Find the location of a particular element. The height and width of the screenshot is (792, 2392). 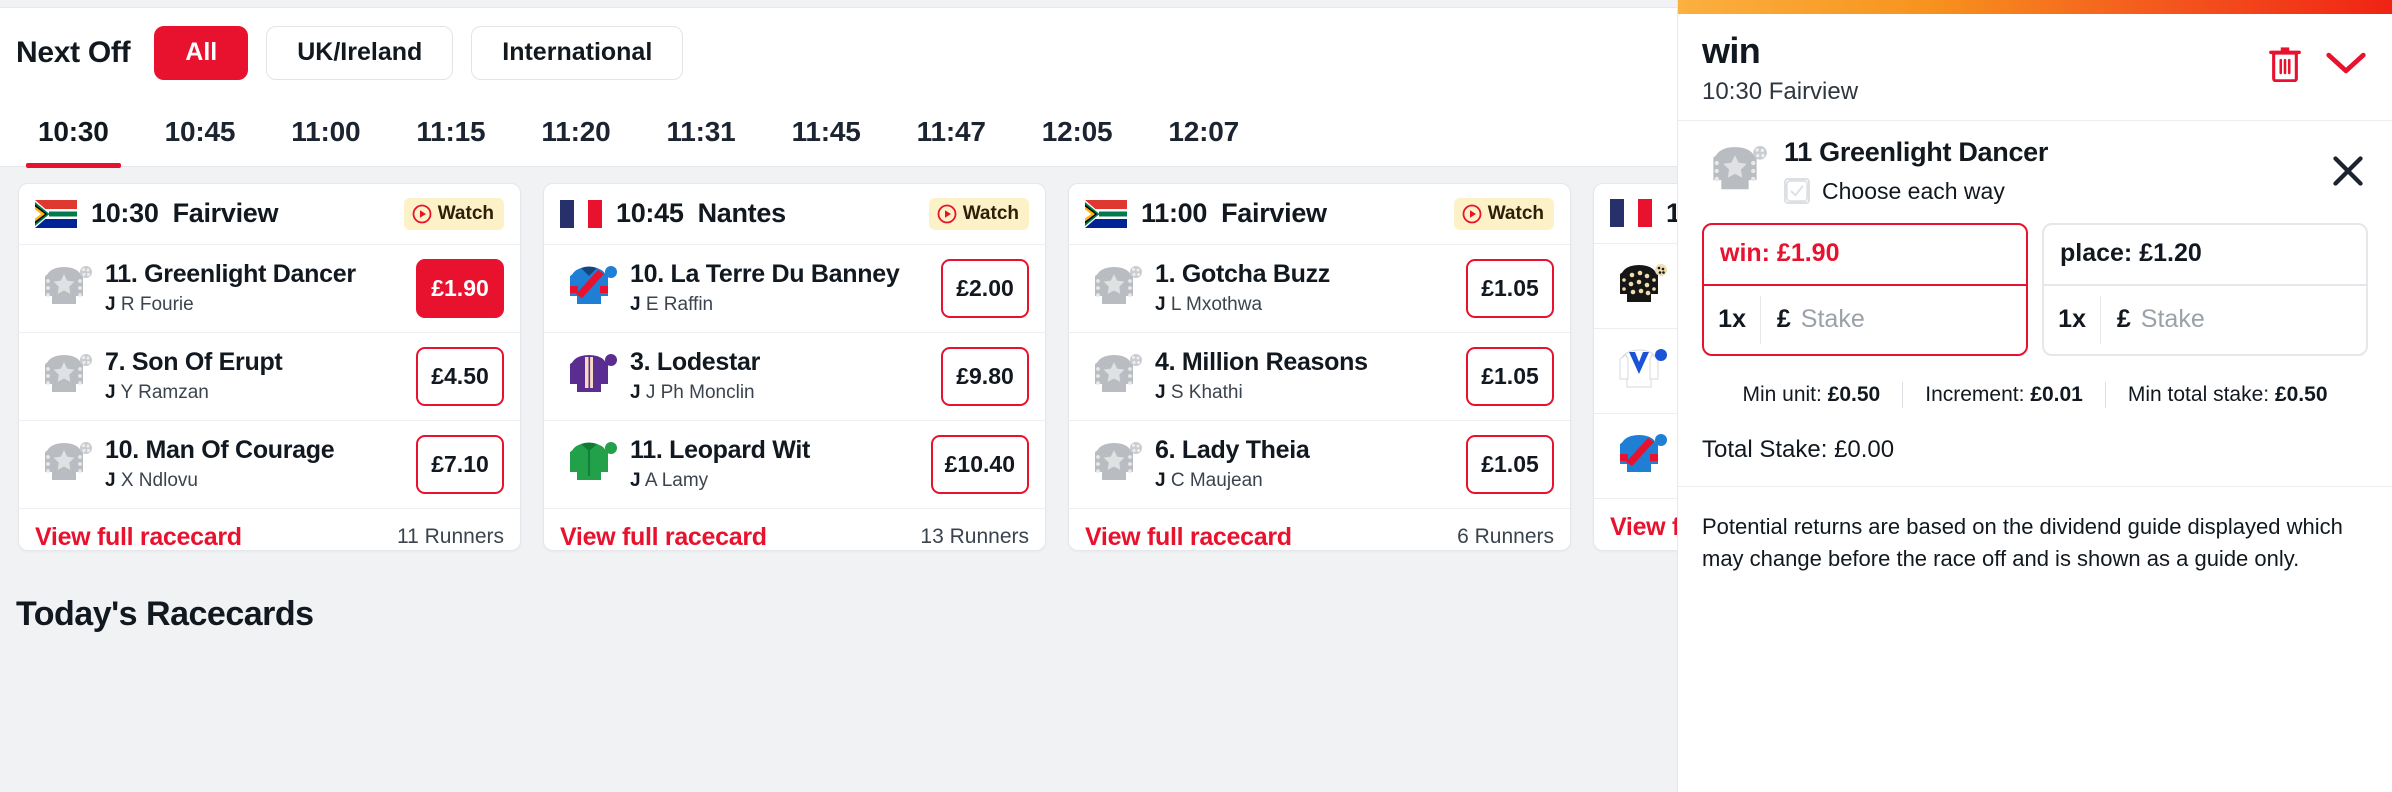

win-stake-row: 1x £ is located at coordinates (1865, 320).